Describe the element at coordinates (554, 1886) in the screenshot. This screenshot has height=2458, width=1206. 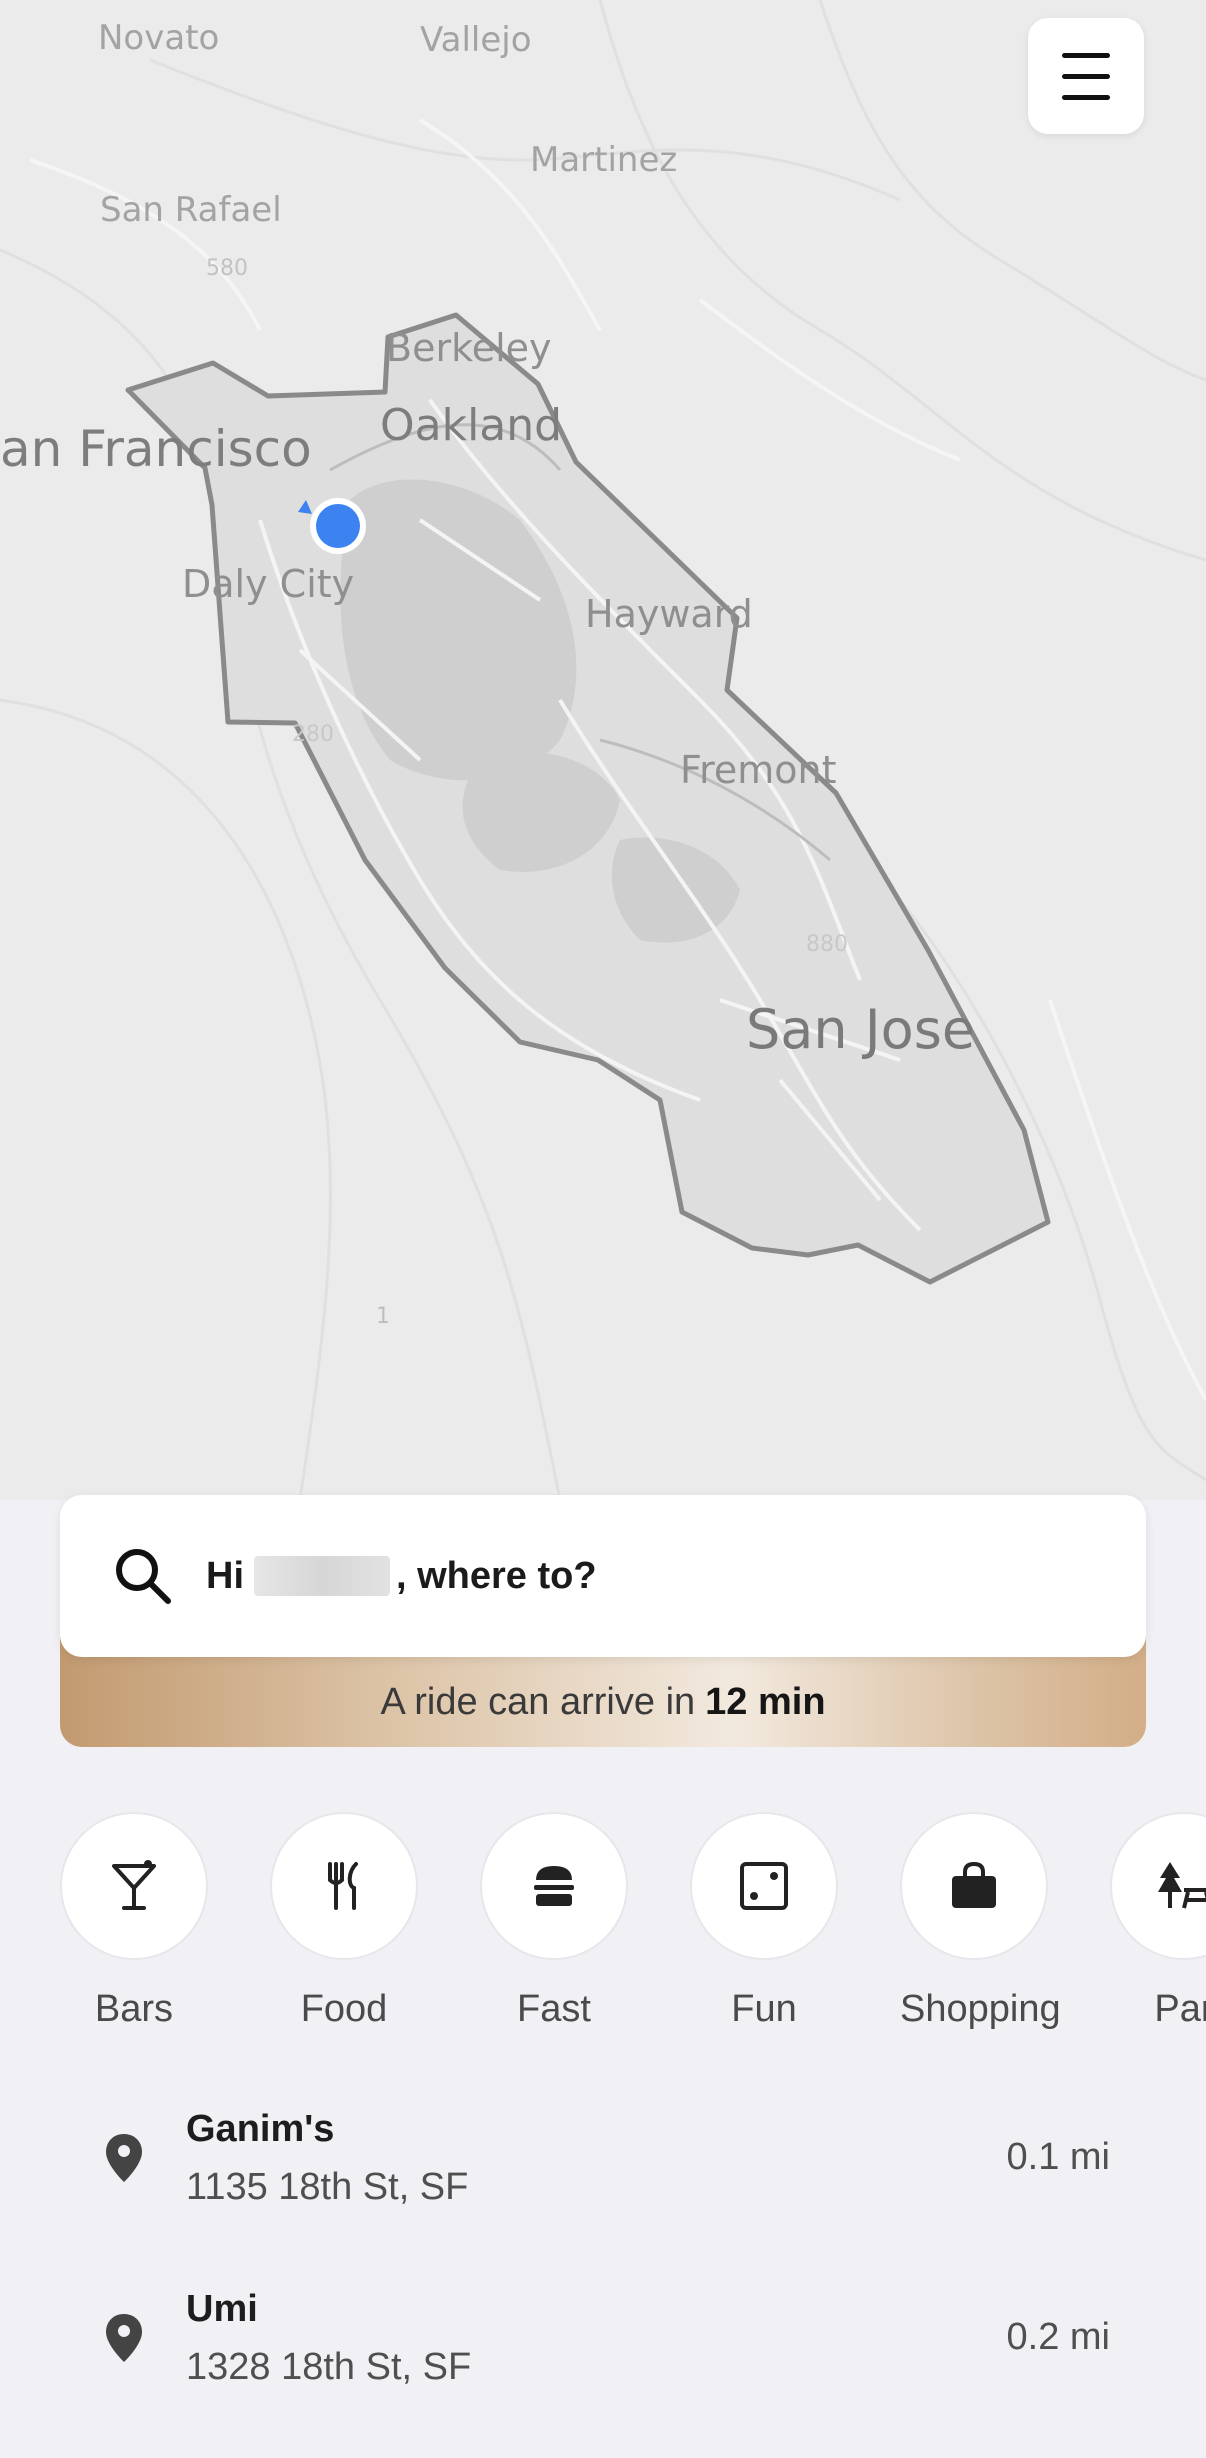
I see `burger-icon` at that location.